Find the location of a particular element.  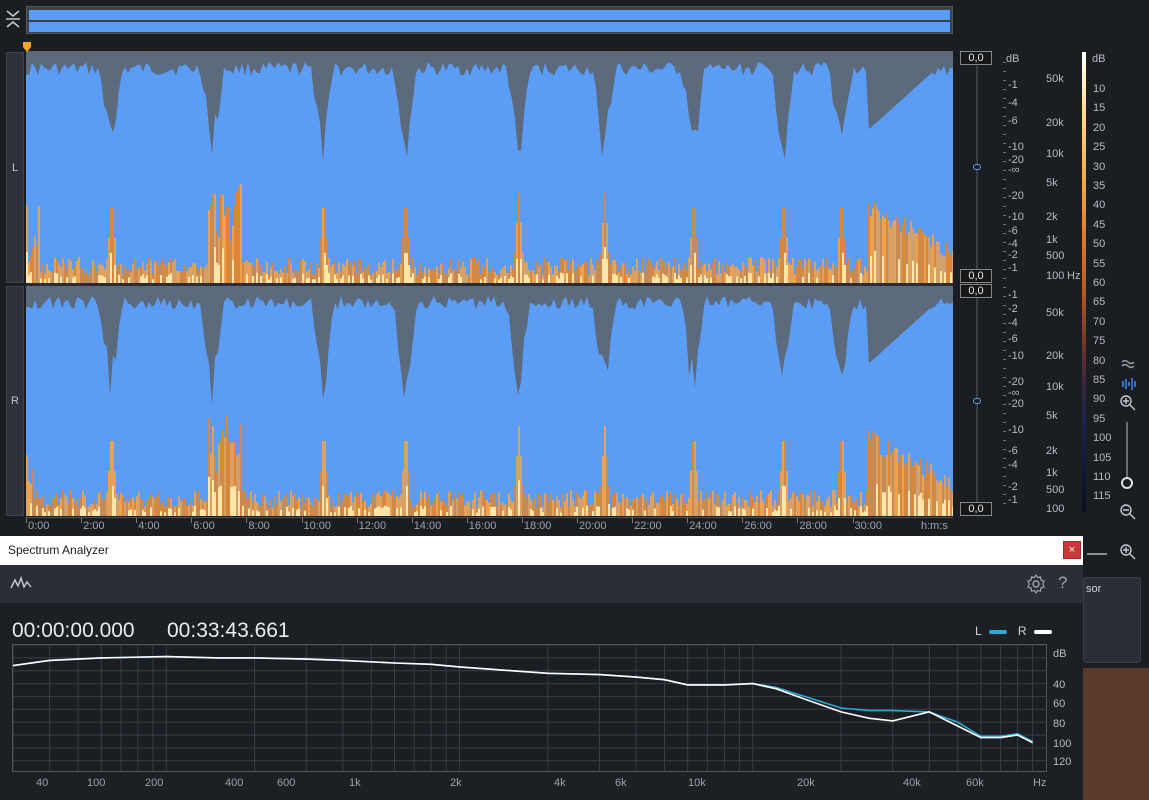

spectrum-analyzer-titlebar: Spectrum Analyzer × is located at coordinates (541, 550).